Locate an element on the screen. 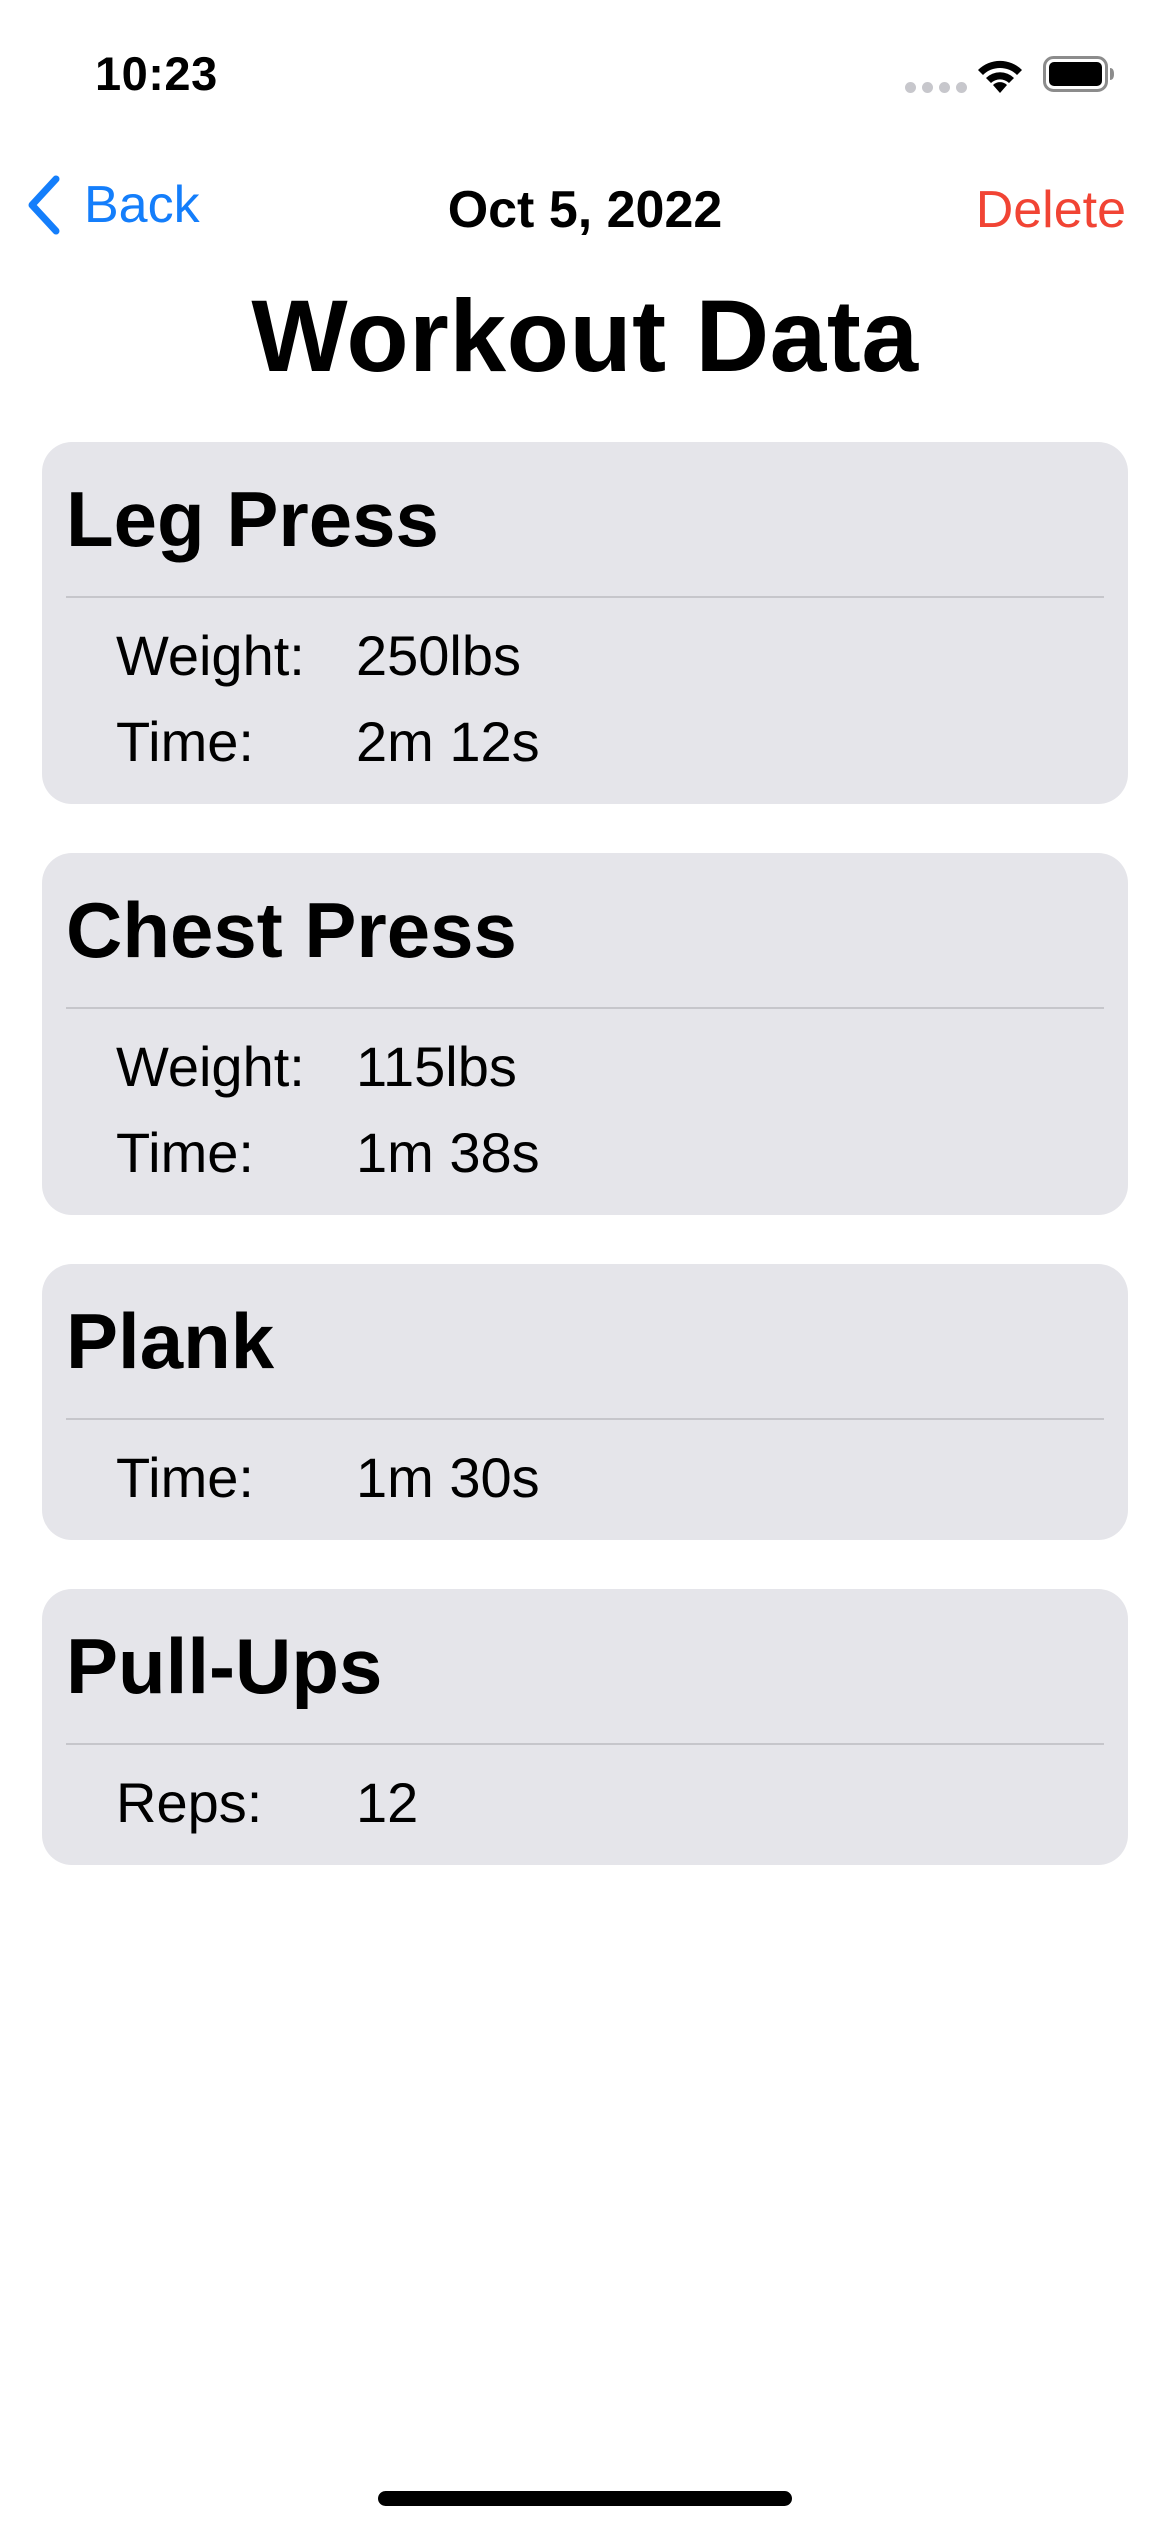 The width and height of the screenshot is (1170, 2532). workout-name: Pull-Ups is located at coordinates (585, 1667).